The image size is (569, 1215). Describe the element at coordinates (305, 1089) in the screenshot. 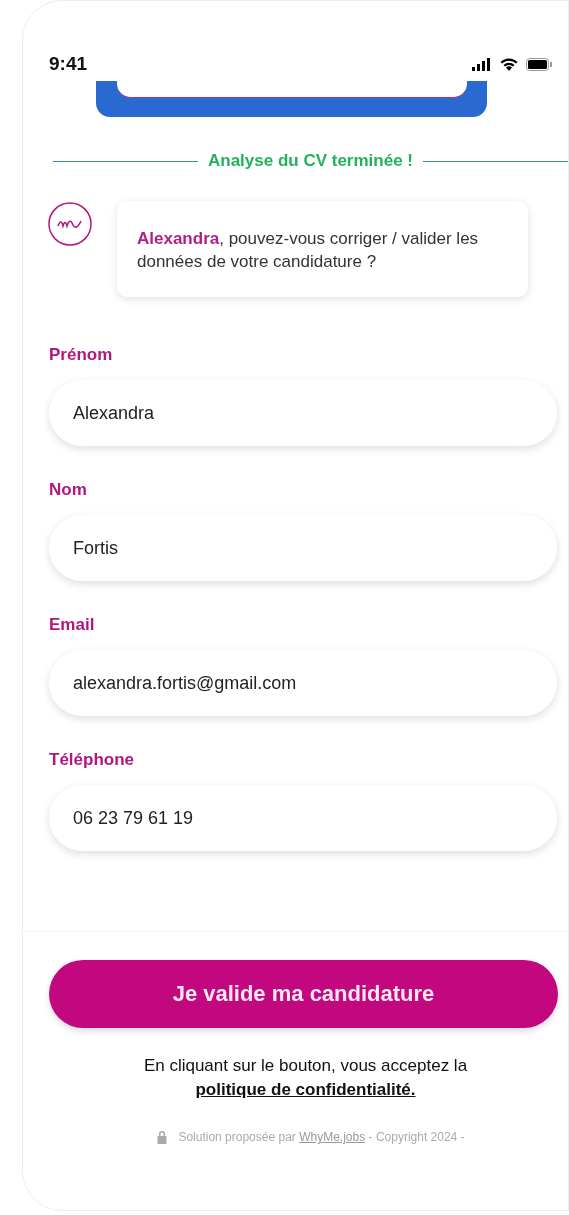

I see `privacy-link: politique de confidentialité.` at that location.